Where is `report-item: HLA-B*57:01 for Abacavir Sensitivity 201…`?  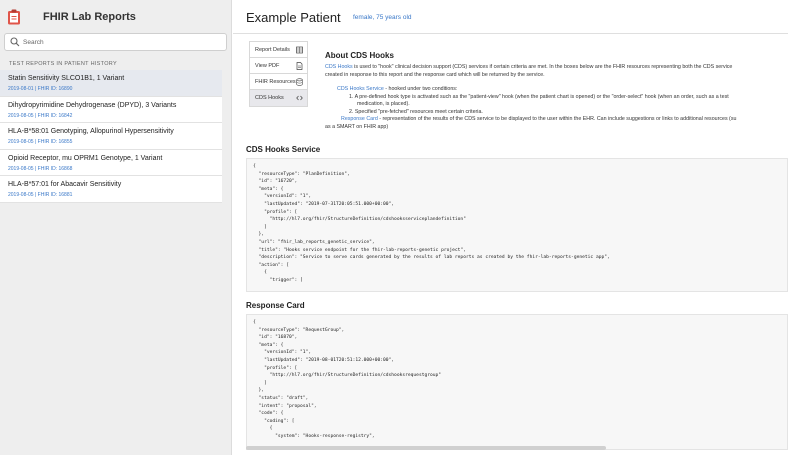 report-item: HLA-B*57:01 for Abacavir Sensitivity 201… is located at coordinates (111, 189).